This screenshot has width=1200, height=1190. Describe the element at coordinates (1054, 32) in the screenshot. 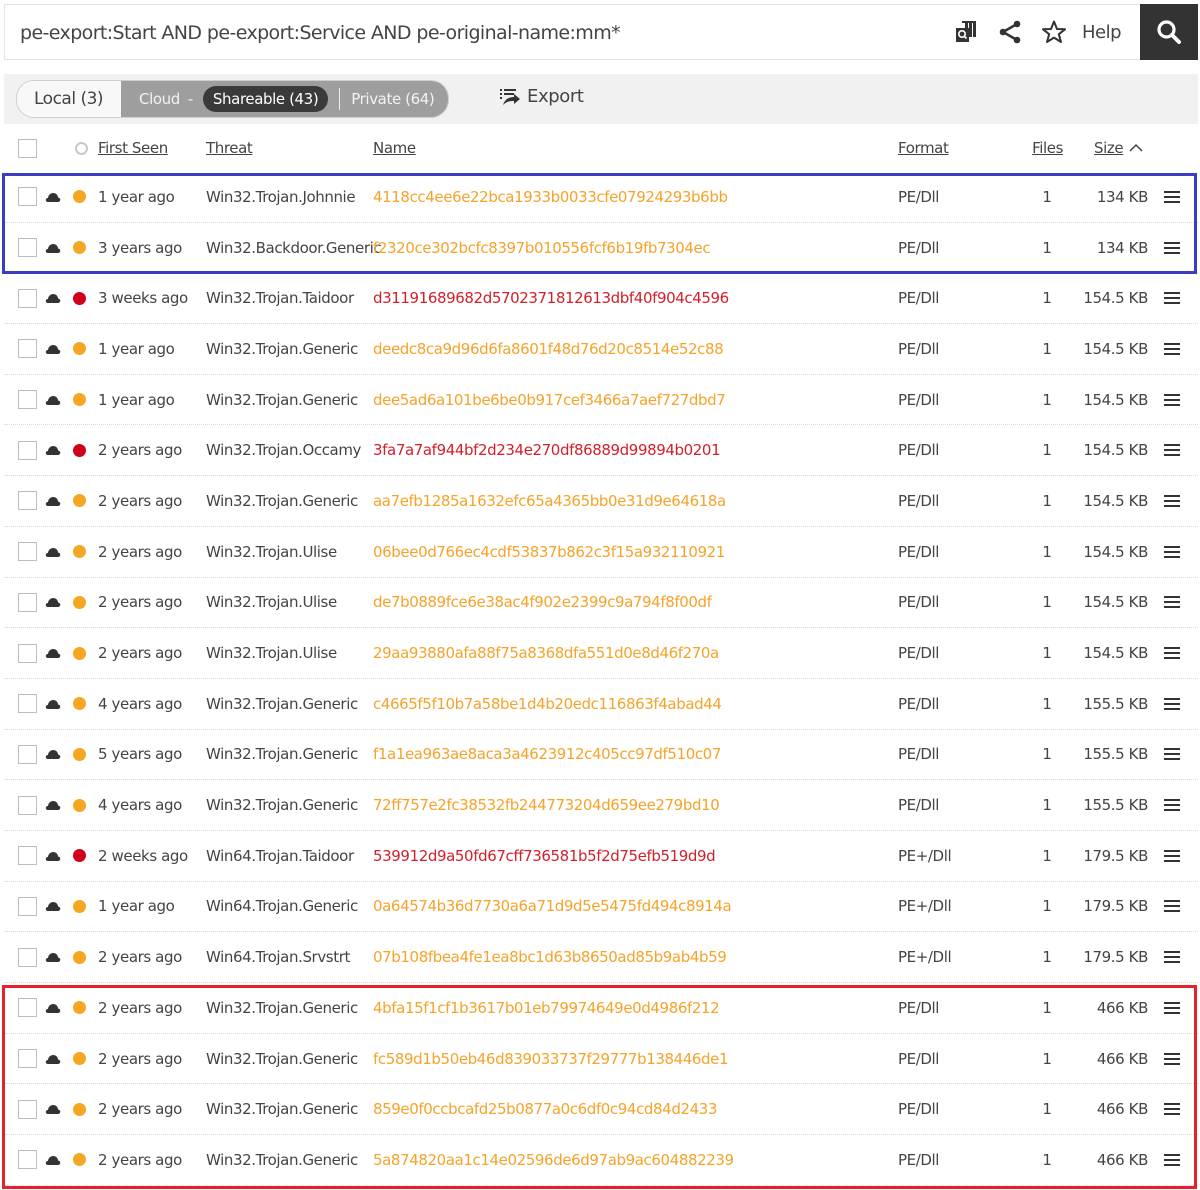

I see `star-icon` at that location.